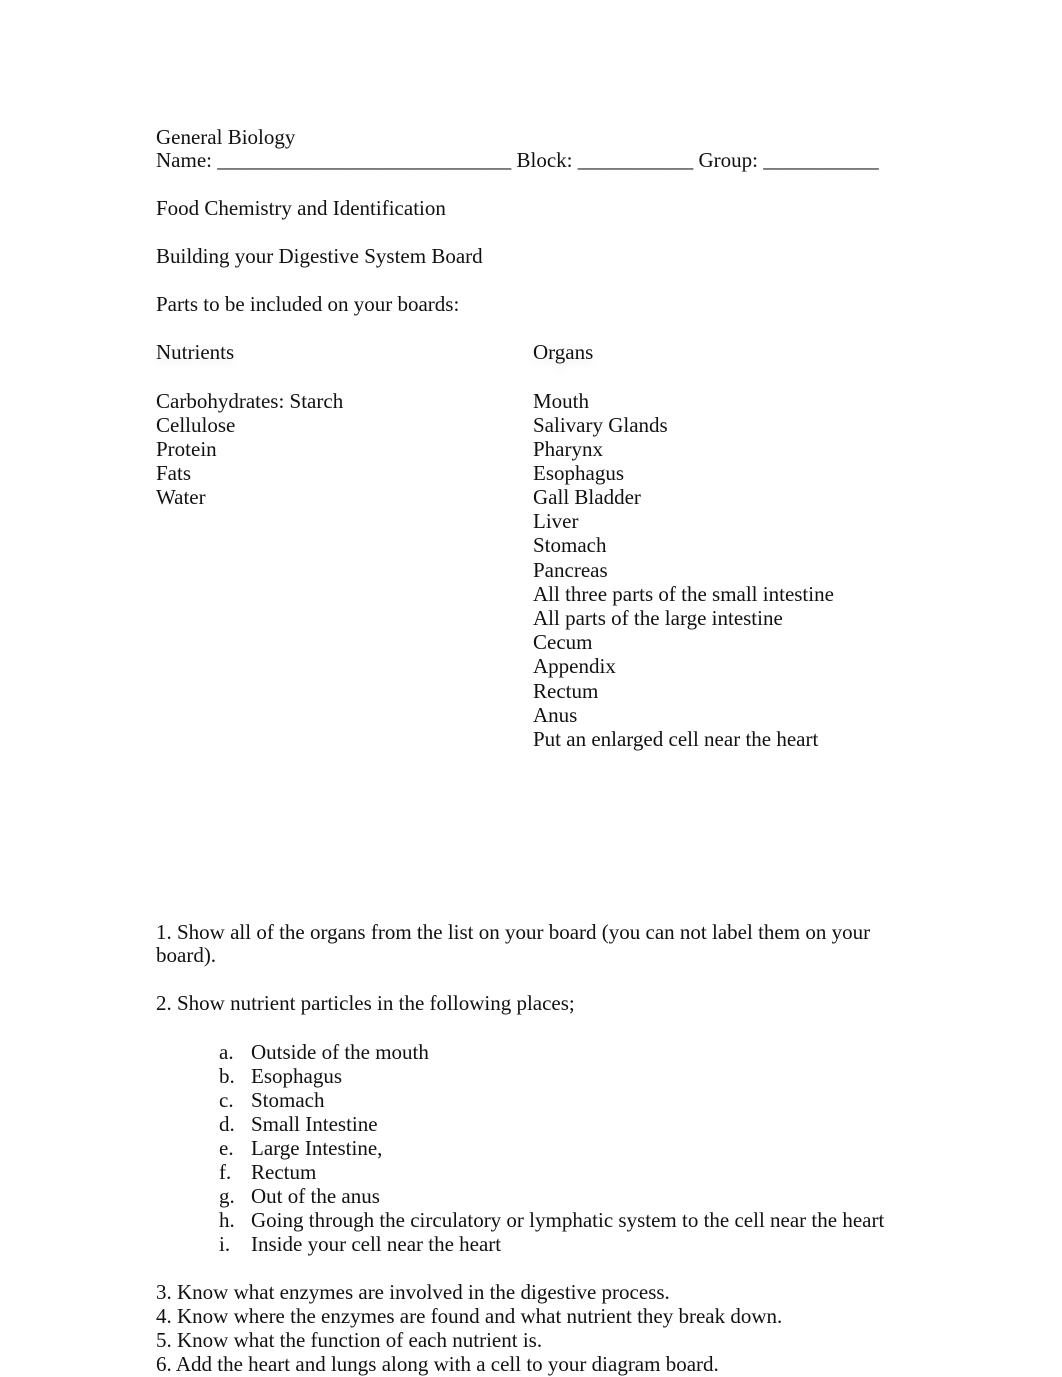  I want to click on place-item: a. Outside of the mouth, so click(551, 1052).